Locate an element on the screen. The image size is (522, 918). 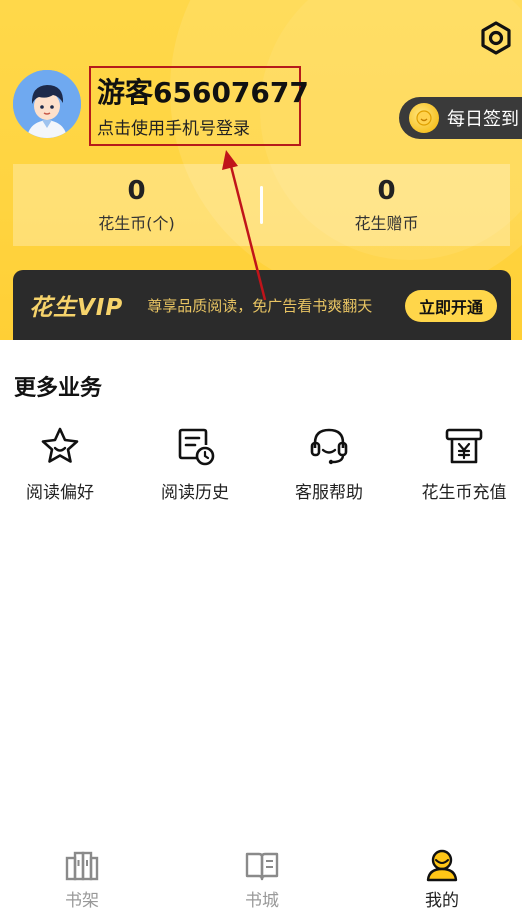
book-icon is located at coordinates (262, 866).